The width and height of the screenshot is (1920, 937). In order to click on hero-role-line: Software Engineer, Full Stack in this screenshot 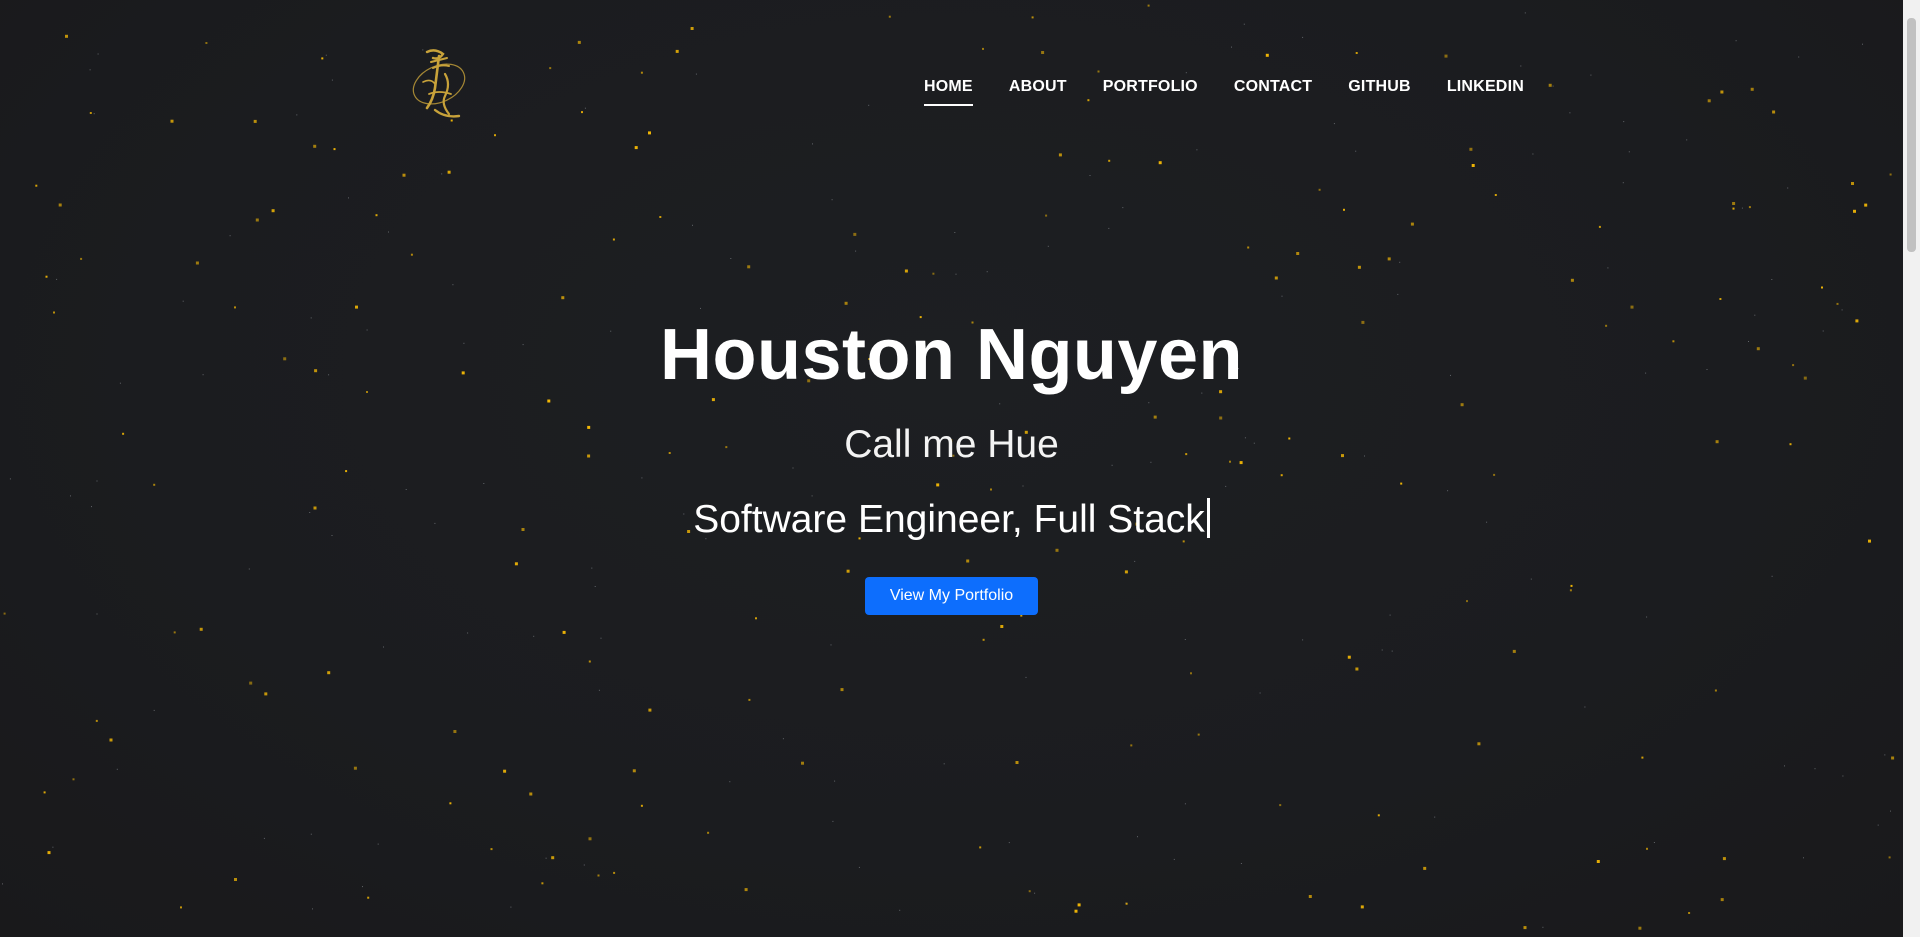, I will do `click(951, 520)`.